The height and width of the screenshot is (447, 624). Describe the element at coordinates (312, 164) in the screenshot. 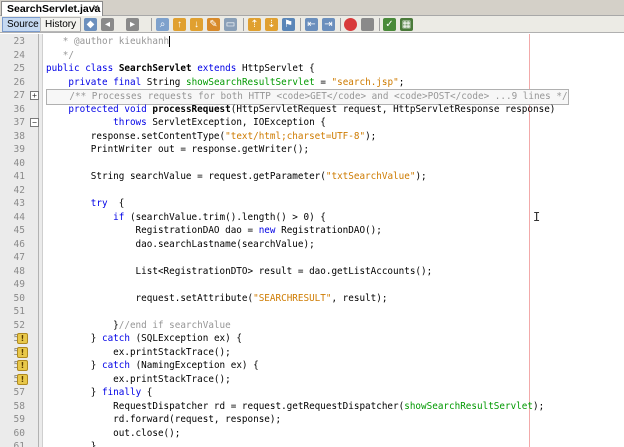

I see `code-line: 40` at that location.